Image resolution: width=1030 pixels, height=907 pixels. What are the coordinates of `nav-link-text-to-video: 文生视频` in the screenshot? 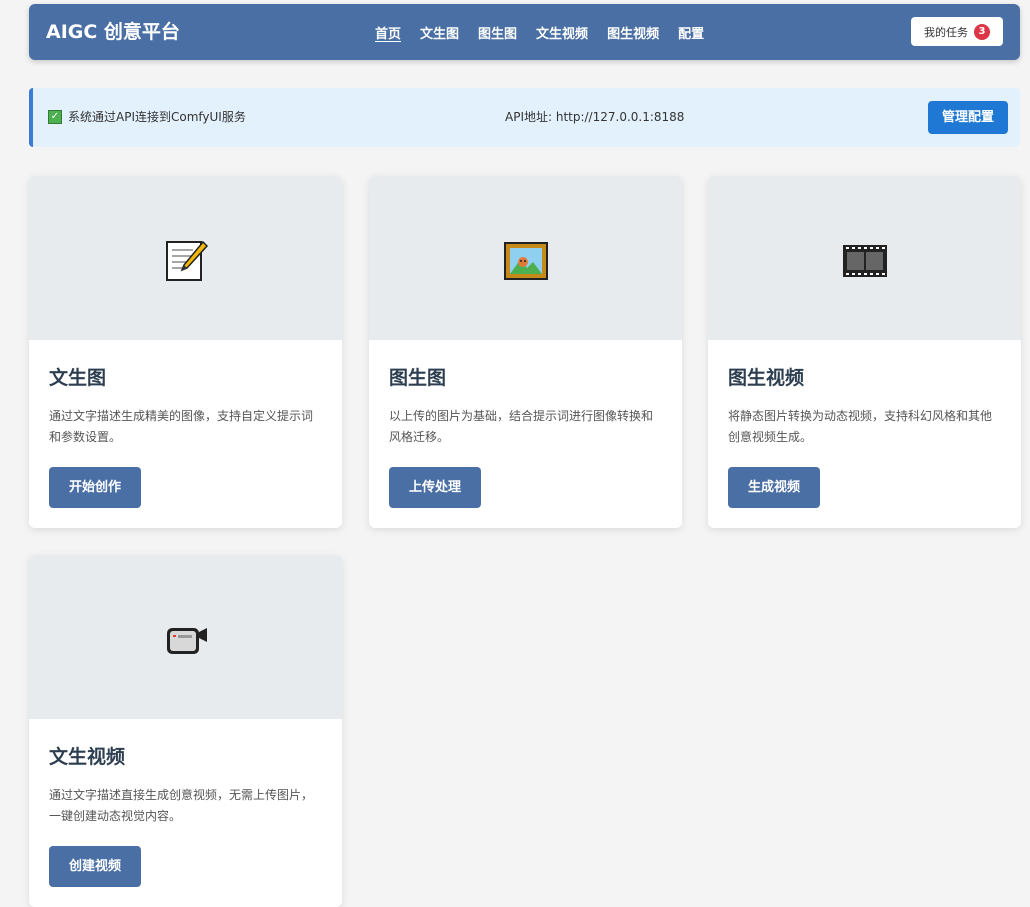 It's located at (562, 32).